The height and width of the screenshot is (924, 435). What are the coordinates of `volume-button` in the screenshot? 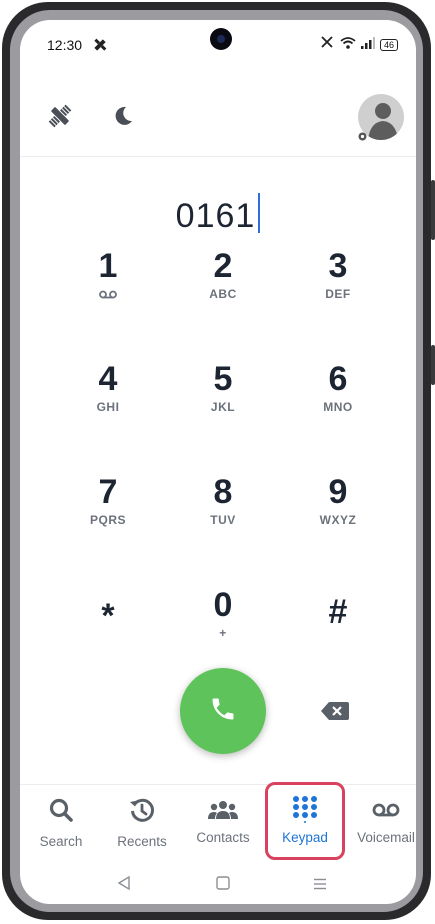 It's located at (433, 210).